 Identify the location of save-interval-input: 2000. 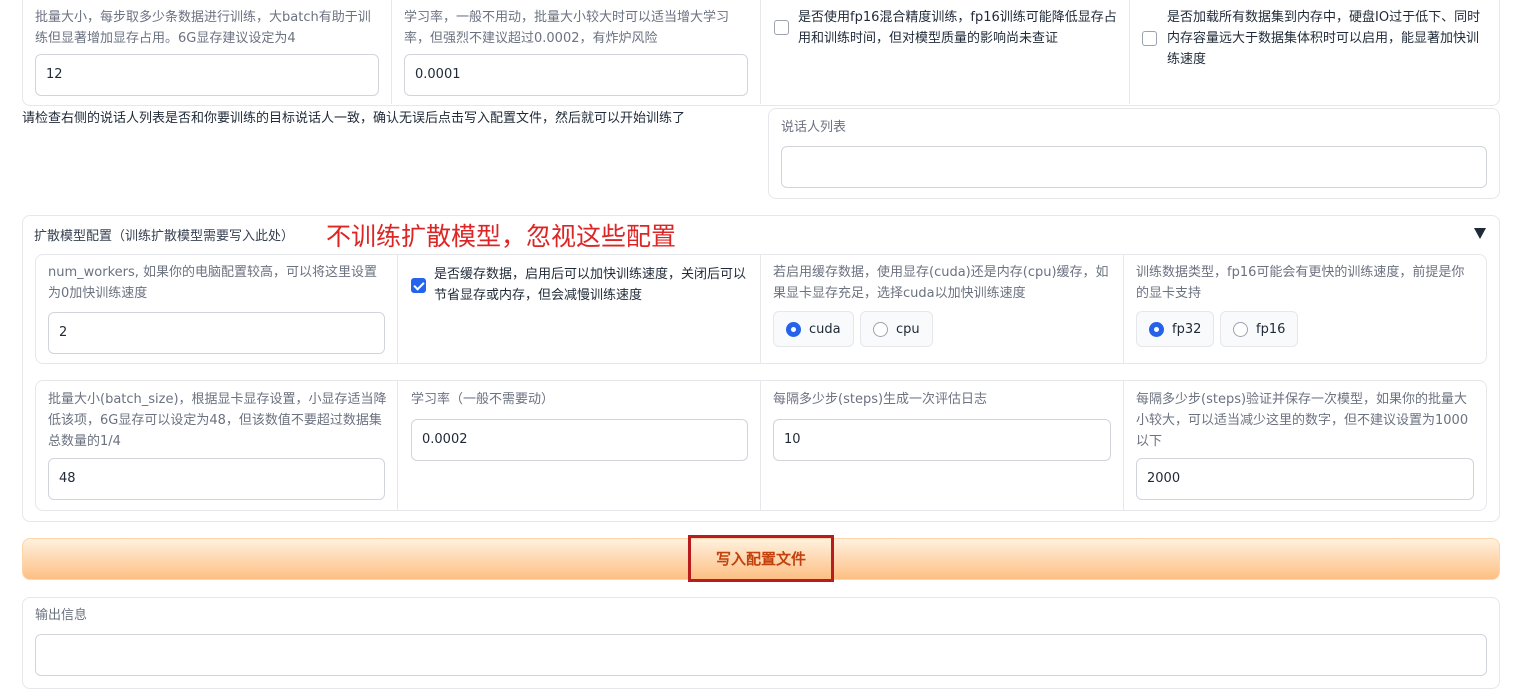
(1305, 479).